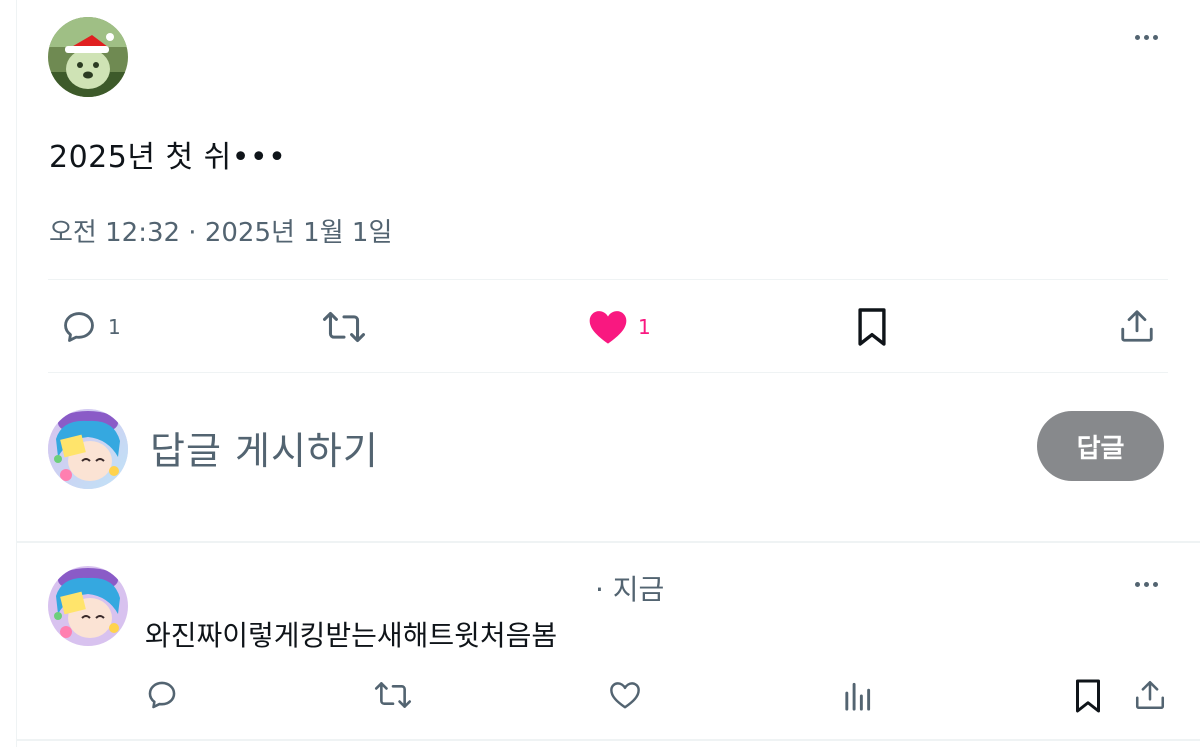  I want to click on reply-views-button, so click(857, 696).